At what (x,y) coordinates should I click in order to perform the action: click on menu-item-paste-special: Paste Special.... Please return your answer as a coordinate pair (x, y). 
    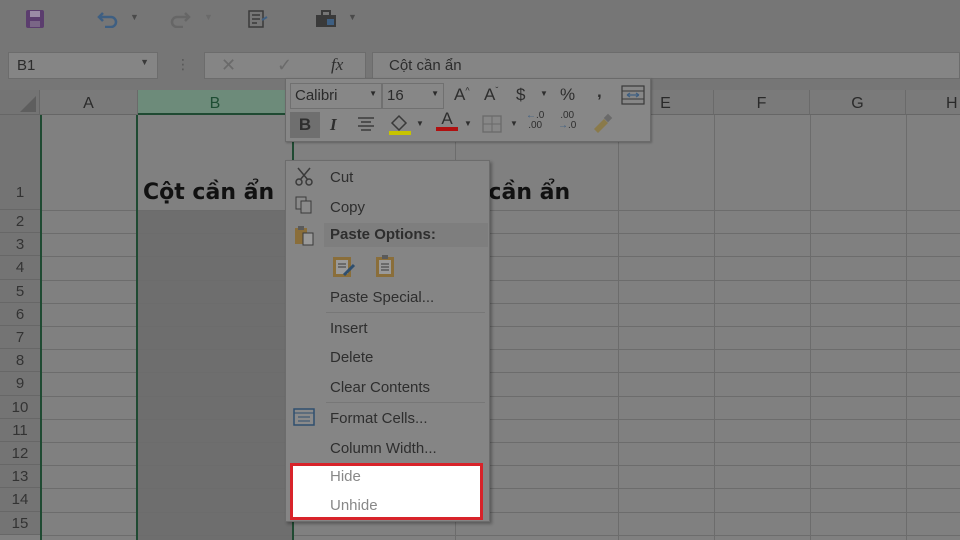
    Looking at the image, I should click on (382, 297).